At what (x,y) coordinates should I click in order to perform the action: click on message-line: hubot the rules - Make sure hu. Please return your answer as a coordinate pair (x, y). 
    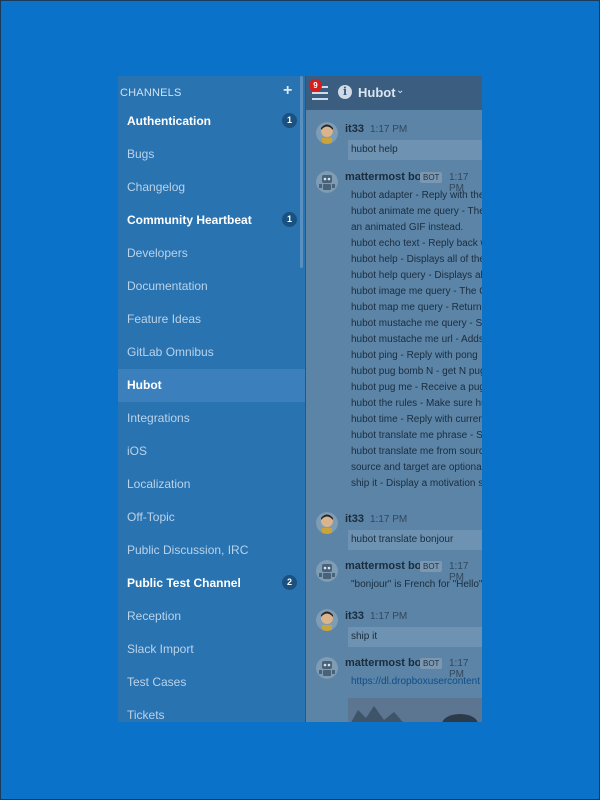
    Looking at the image, I should click on (416, 403).